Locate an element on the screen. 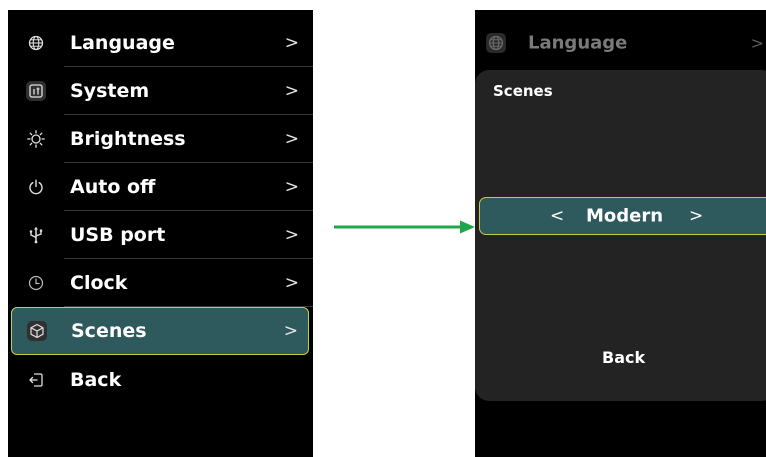 Image resolution: width=766 pixels, height=457 pixels. menu-item-label: Brightness is located at coordinates (128, 139).